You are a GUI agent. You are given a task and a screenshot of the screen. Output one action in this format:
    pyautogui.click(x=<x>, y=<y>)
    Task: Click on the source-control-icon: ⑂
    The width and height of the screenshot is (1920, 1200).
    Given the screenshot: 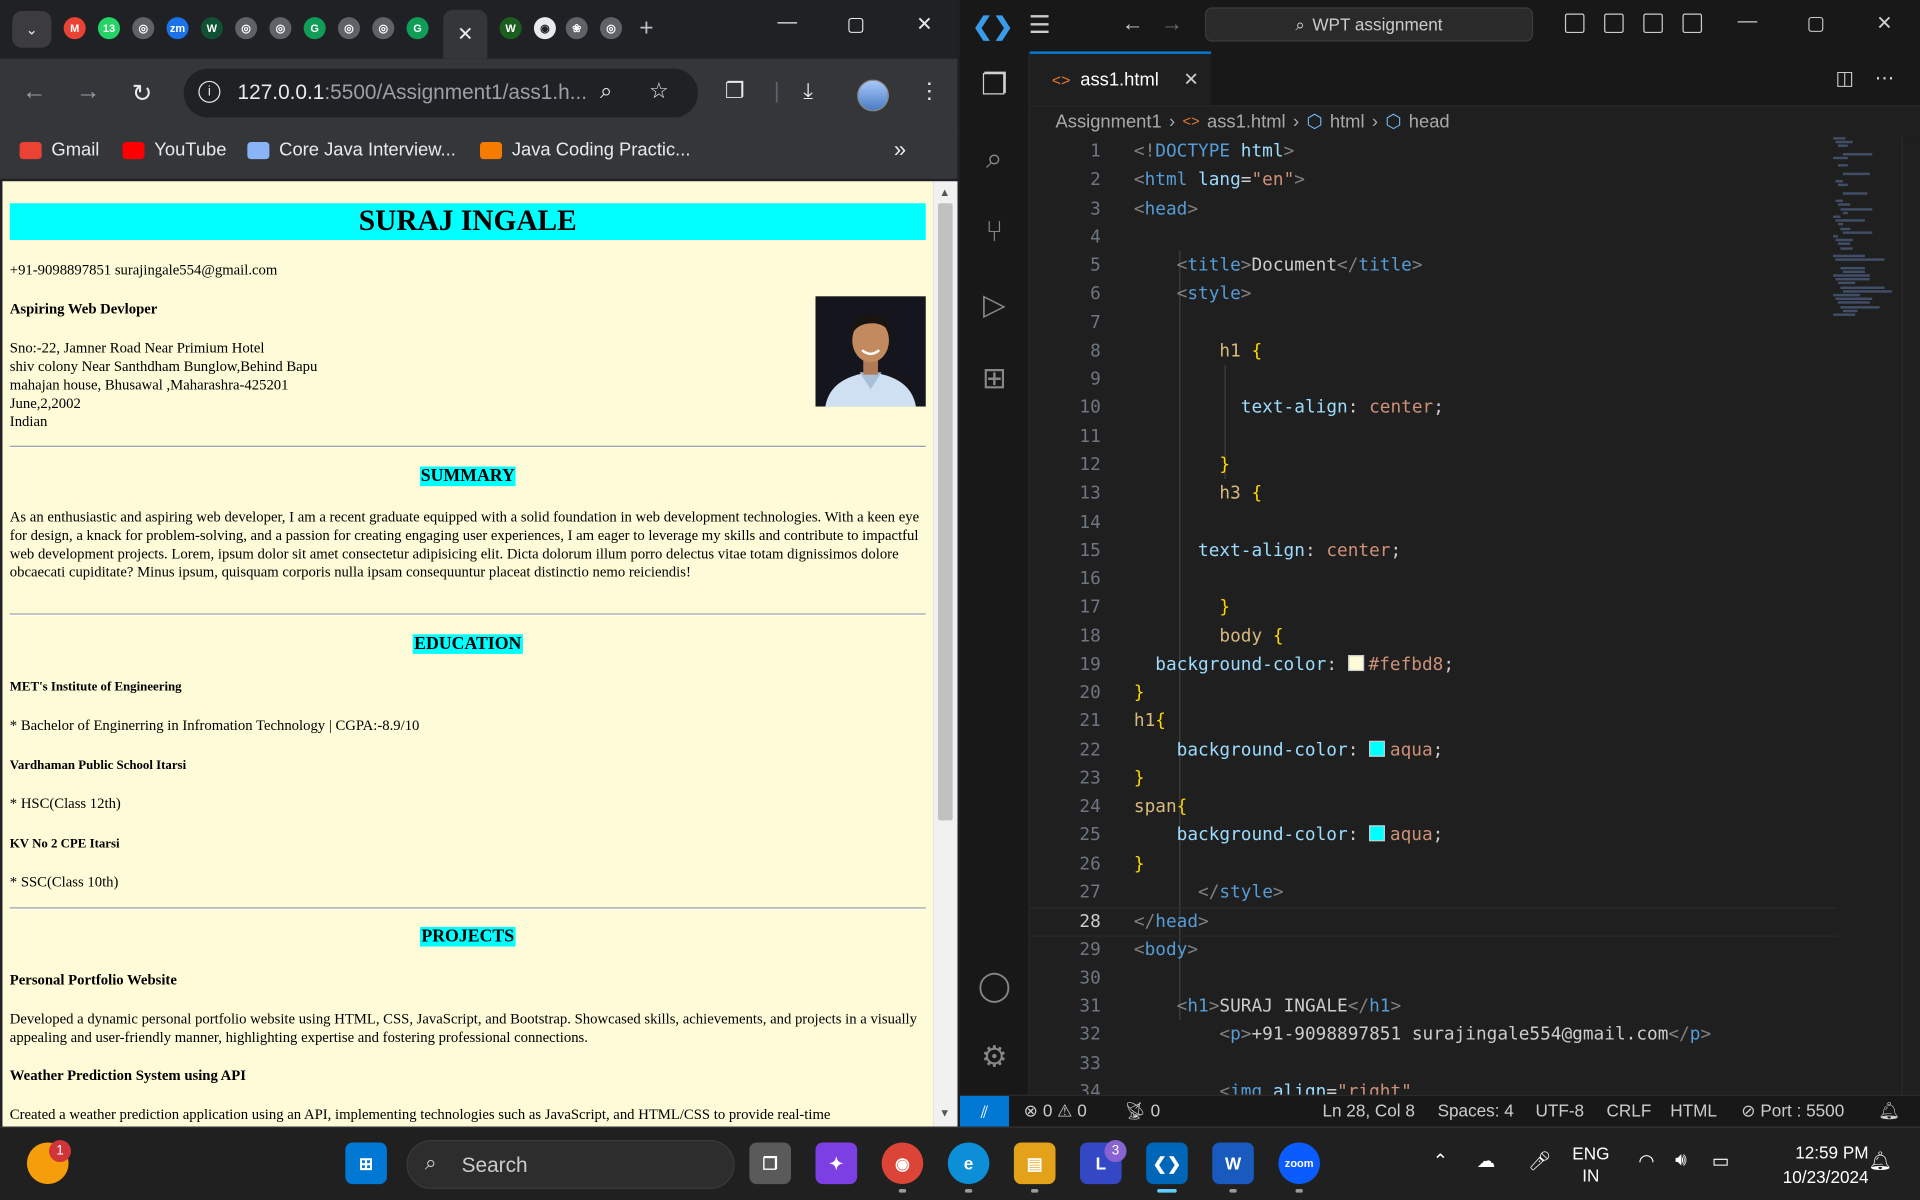 What is the action you would take?
    pyautogui.click(x=994, y=233)
    